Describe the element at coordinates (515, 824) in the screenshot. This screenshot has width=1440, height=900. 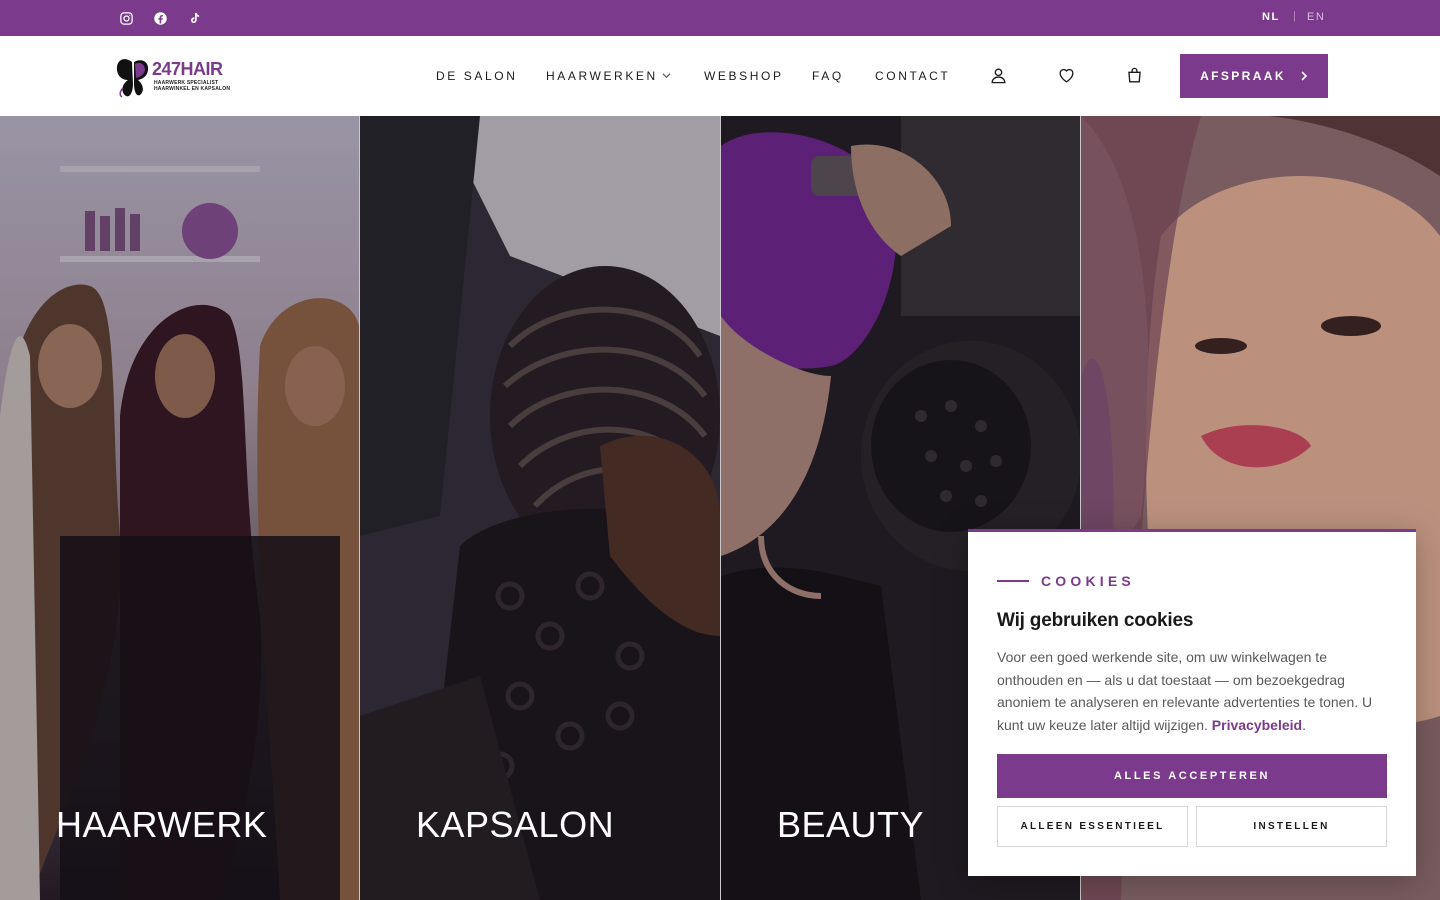
I see `panel-label-kapsalon: KAPSALON` at that location.